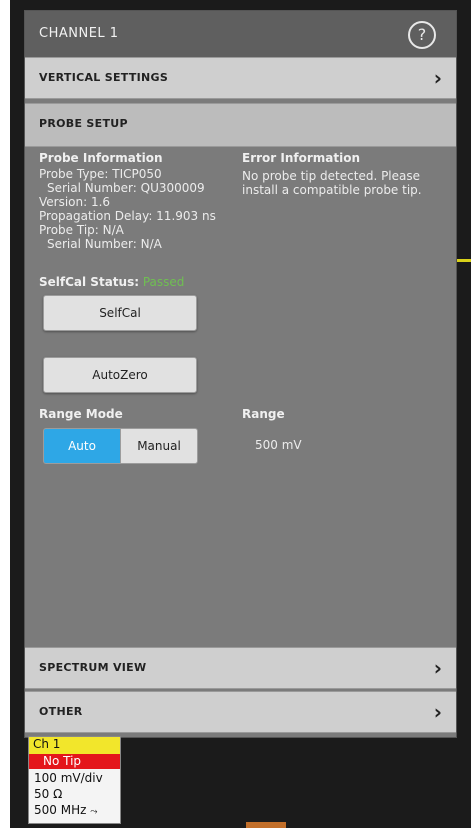  Describe the element at coordinates (100, 174) in the screenshot. I see `probe-type: Probe Type: TICP050` at that location.